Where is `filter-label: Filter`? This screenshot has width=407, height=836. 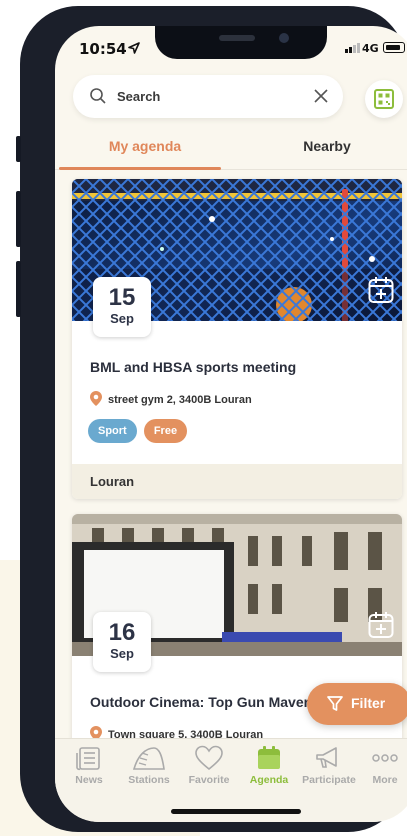
filter-label: Filter is located at coordinates (368, 703).